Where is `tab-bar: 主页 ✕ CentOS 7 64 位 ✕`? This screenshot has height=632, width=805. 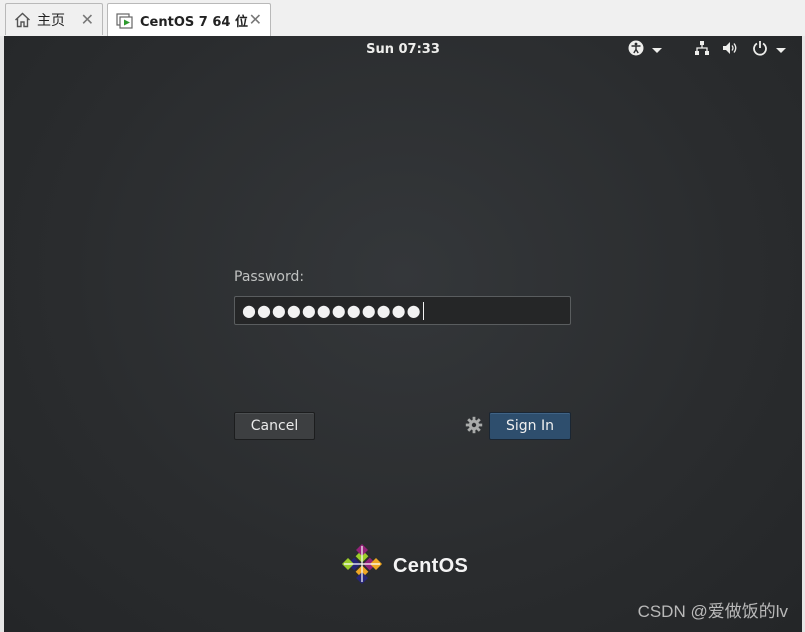 tab-bar: 主页 ✕ CentOS 7 64 位 ✕ is located at coordinates (402, 18).